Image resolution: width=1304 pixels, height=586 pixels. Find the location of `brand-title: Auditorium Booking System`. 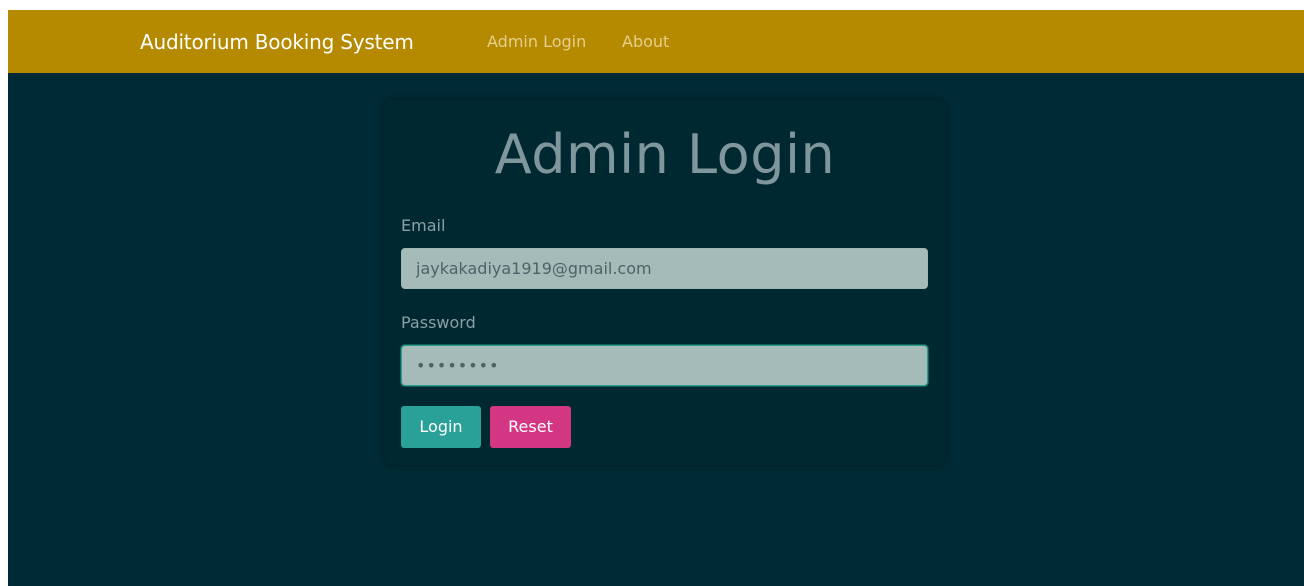

brand-title: Auditorium Booking System is located at coordinates (277, 42).